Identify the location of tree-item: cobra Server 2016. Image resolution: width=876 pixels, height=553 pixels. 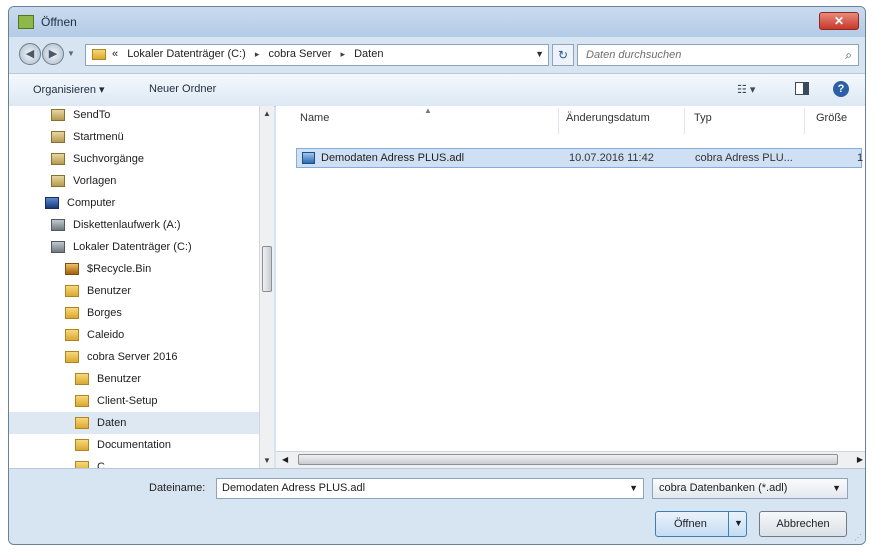
(121, 357).